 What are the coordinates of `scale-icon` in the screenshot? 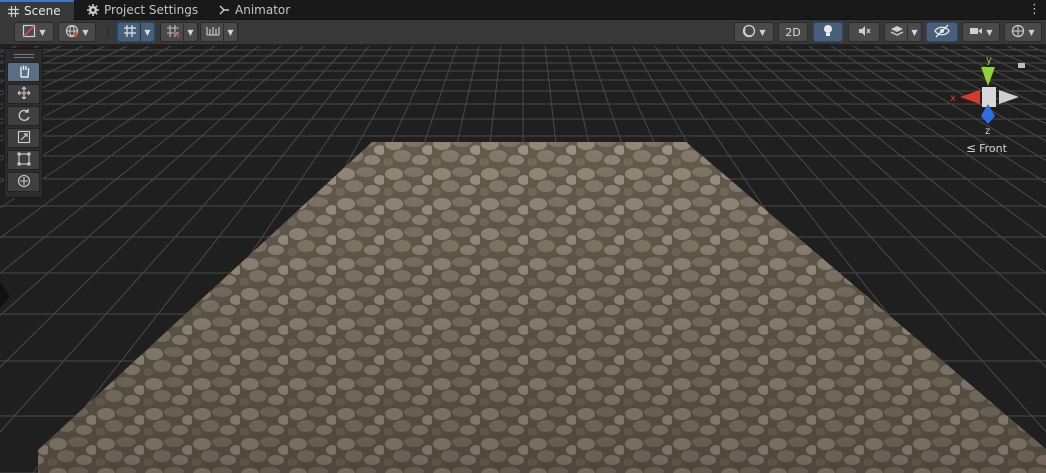 It's located at (24, 138).